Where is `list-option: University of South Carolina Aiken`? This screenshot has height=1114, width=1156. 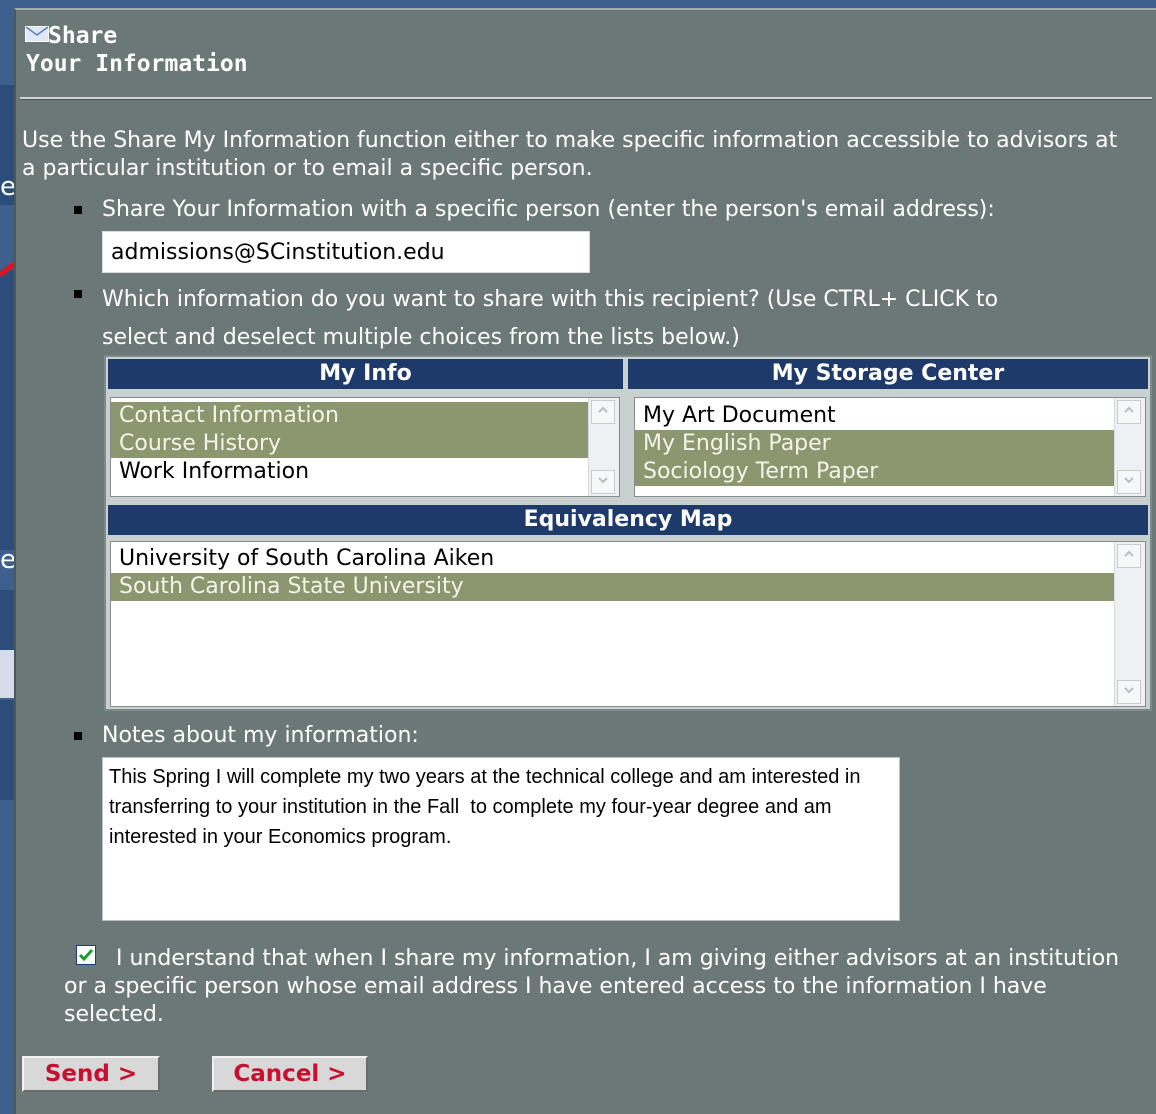 list-option: University of South Carolina Aiken is located at coordinates (617, 559).